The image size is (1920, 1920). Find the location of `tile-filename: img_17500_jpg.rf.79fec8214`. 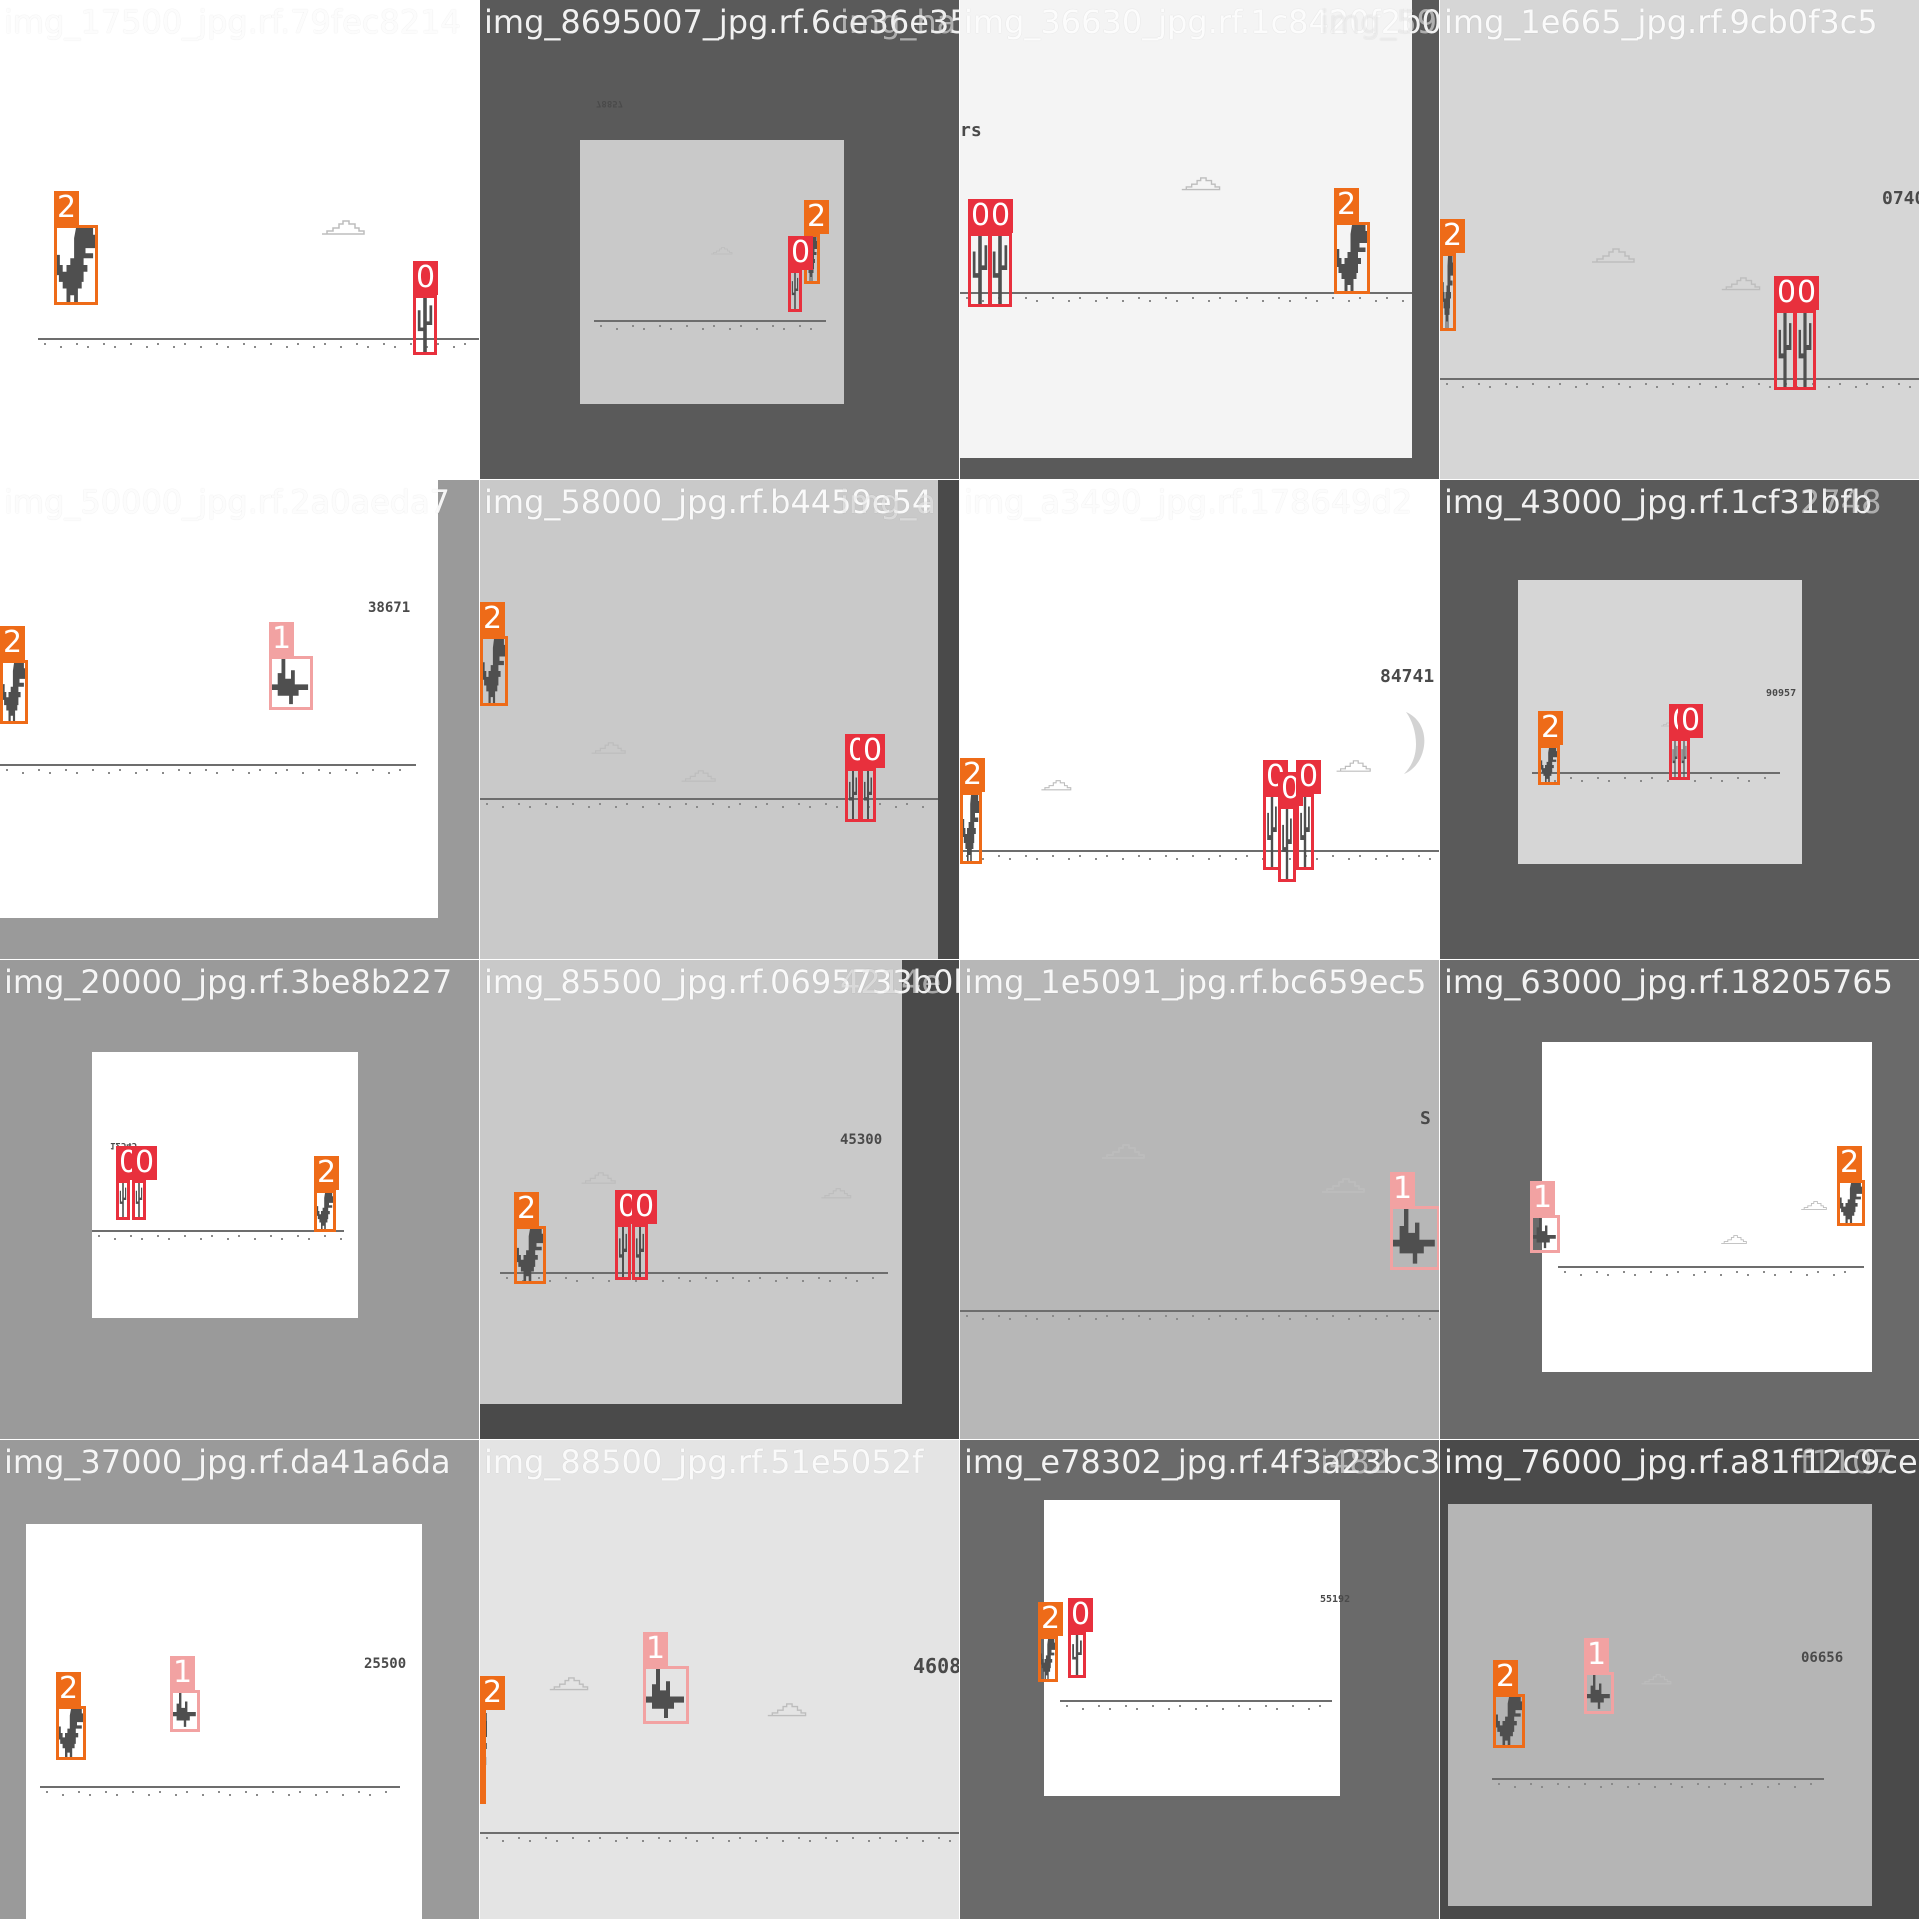

tile-filename: img_17500_jpg.rf.79fec8214 is located at coordinates (232, 22).